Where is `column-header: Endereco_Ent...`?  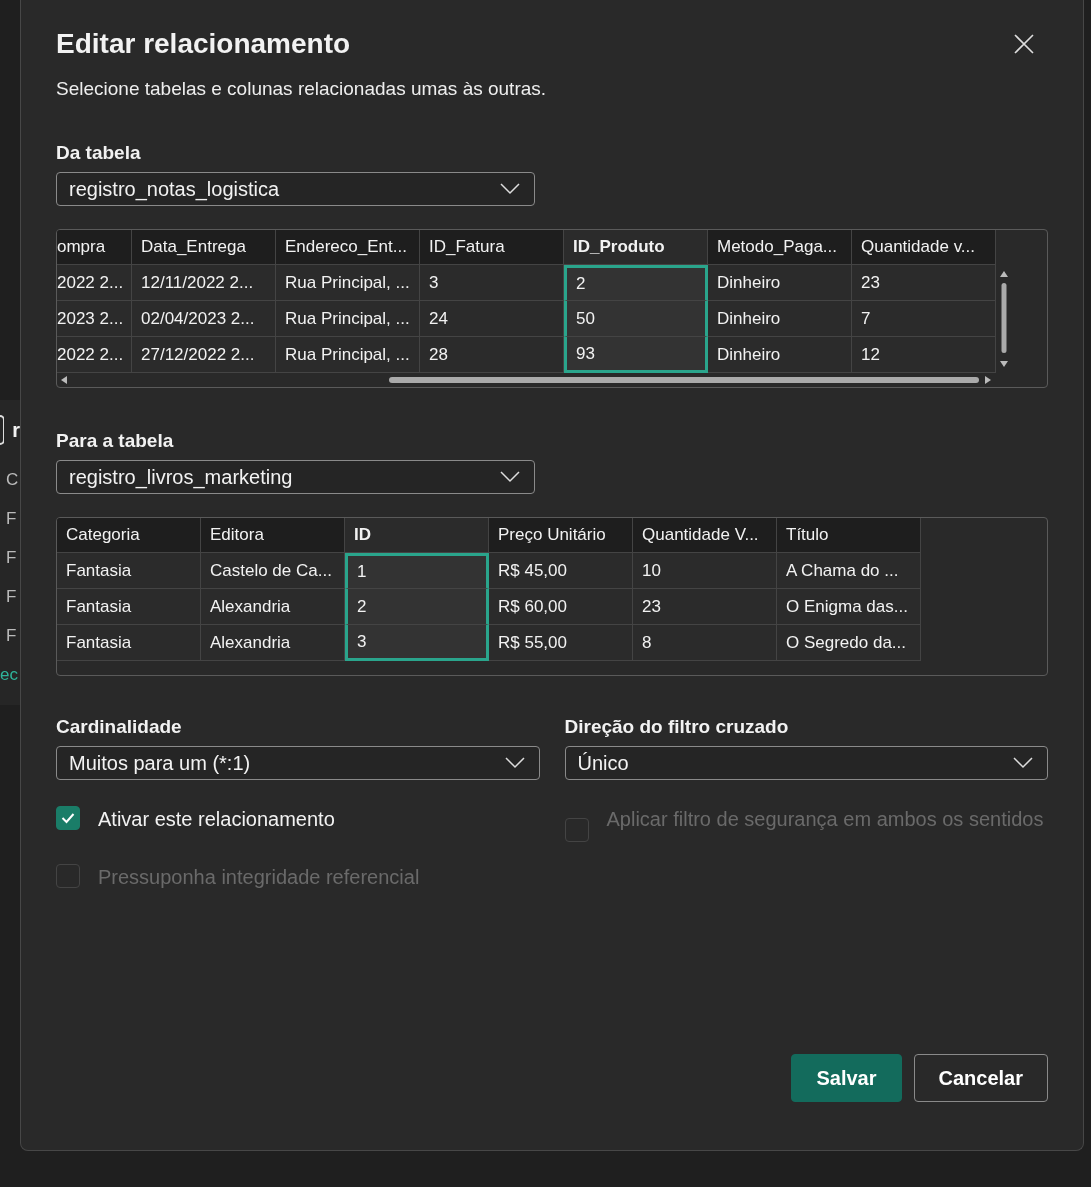
column-header: Endereco_Ent... is located at coordinates (348, 247).